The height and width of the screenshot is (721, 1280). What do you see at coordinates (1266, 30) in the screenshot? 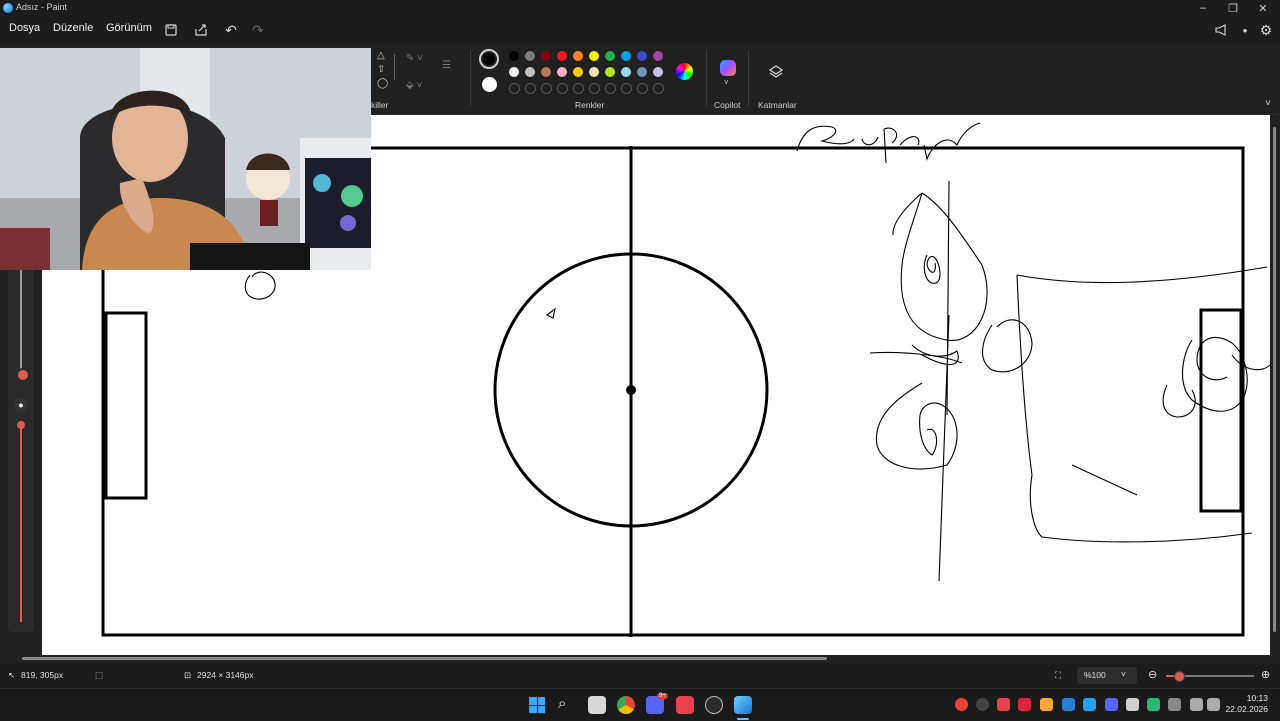
I see `settings-icon: ⚙` at bounding box center [1266, 30].